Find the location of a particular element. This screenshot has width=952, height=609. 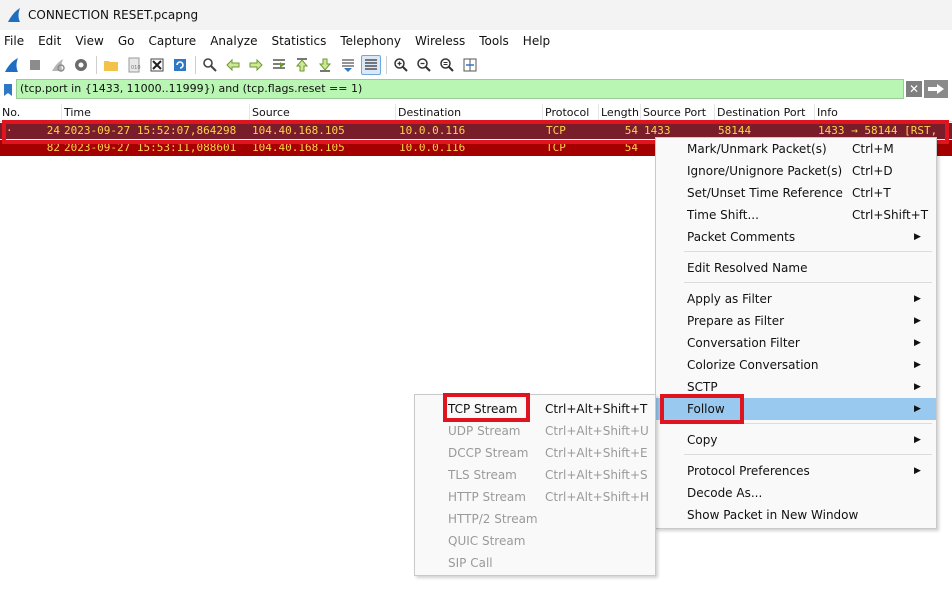

find-packet-button is located at coordinates (210, 65).